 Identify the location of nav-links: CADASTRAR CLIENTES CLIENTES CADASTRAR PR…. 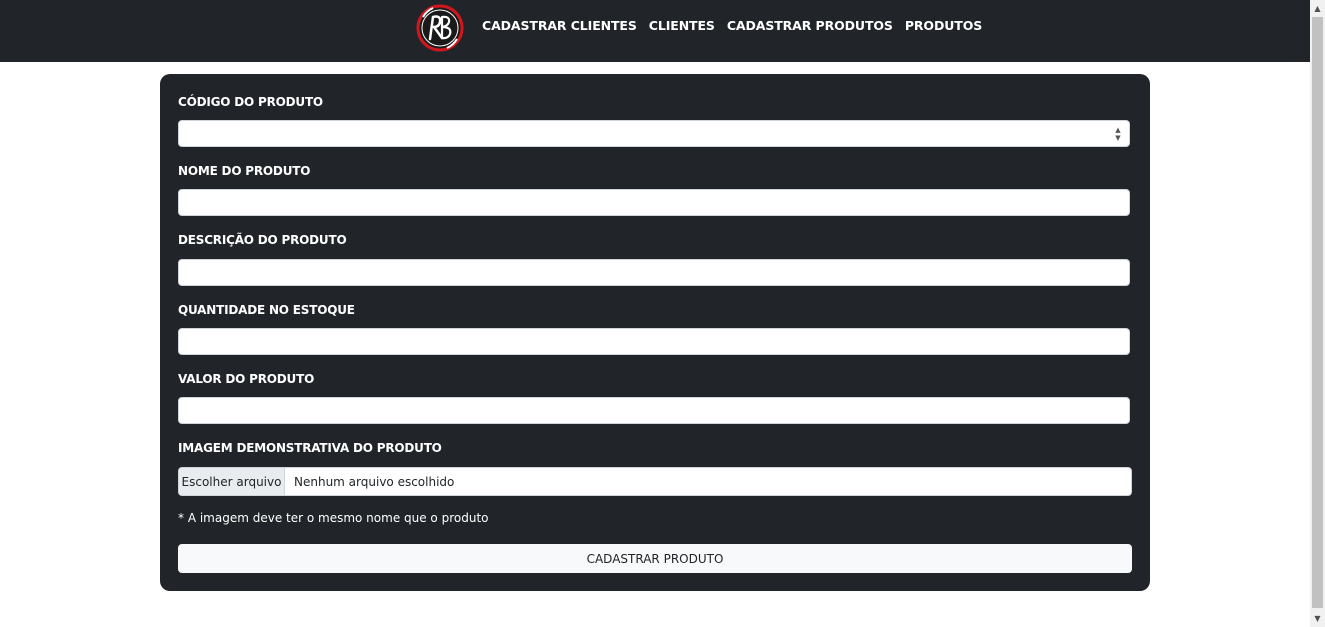
(738, 25).